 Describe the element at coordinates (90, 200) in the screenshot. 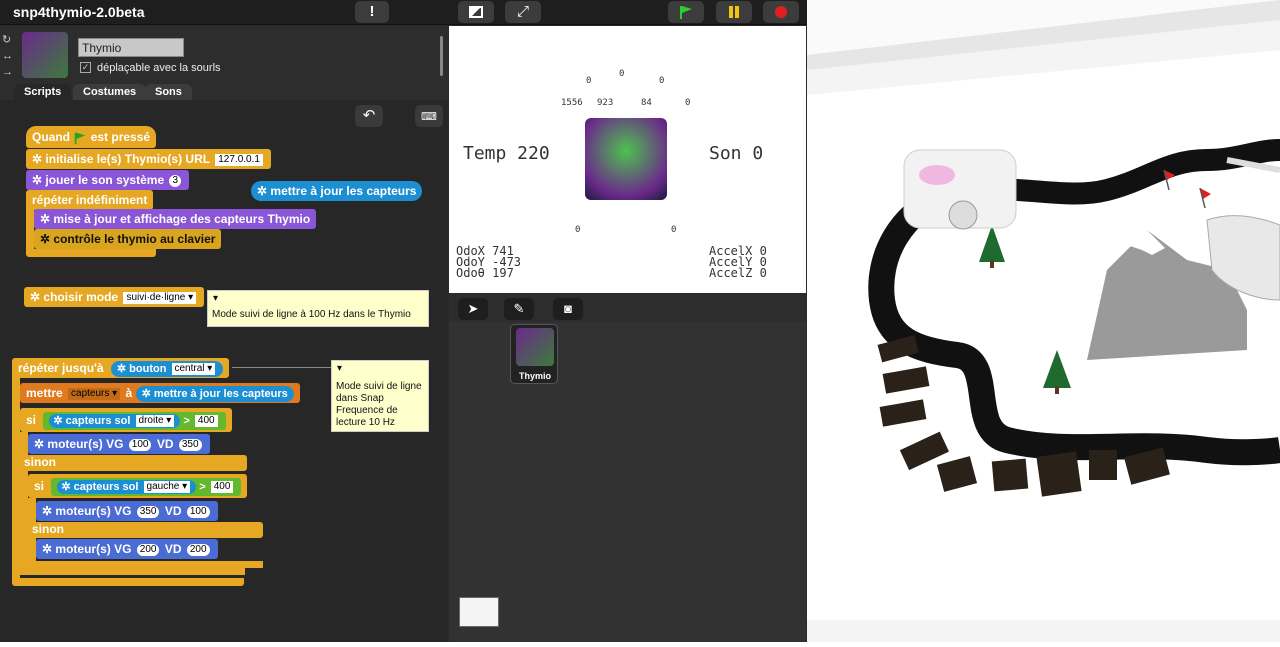

I see `forever-block: répéter indéfiniment` at that location.